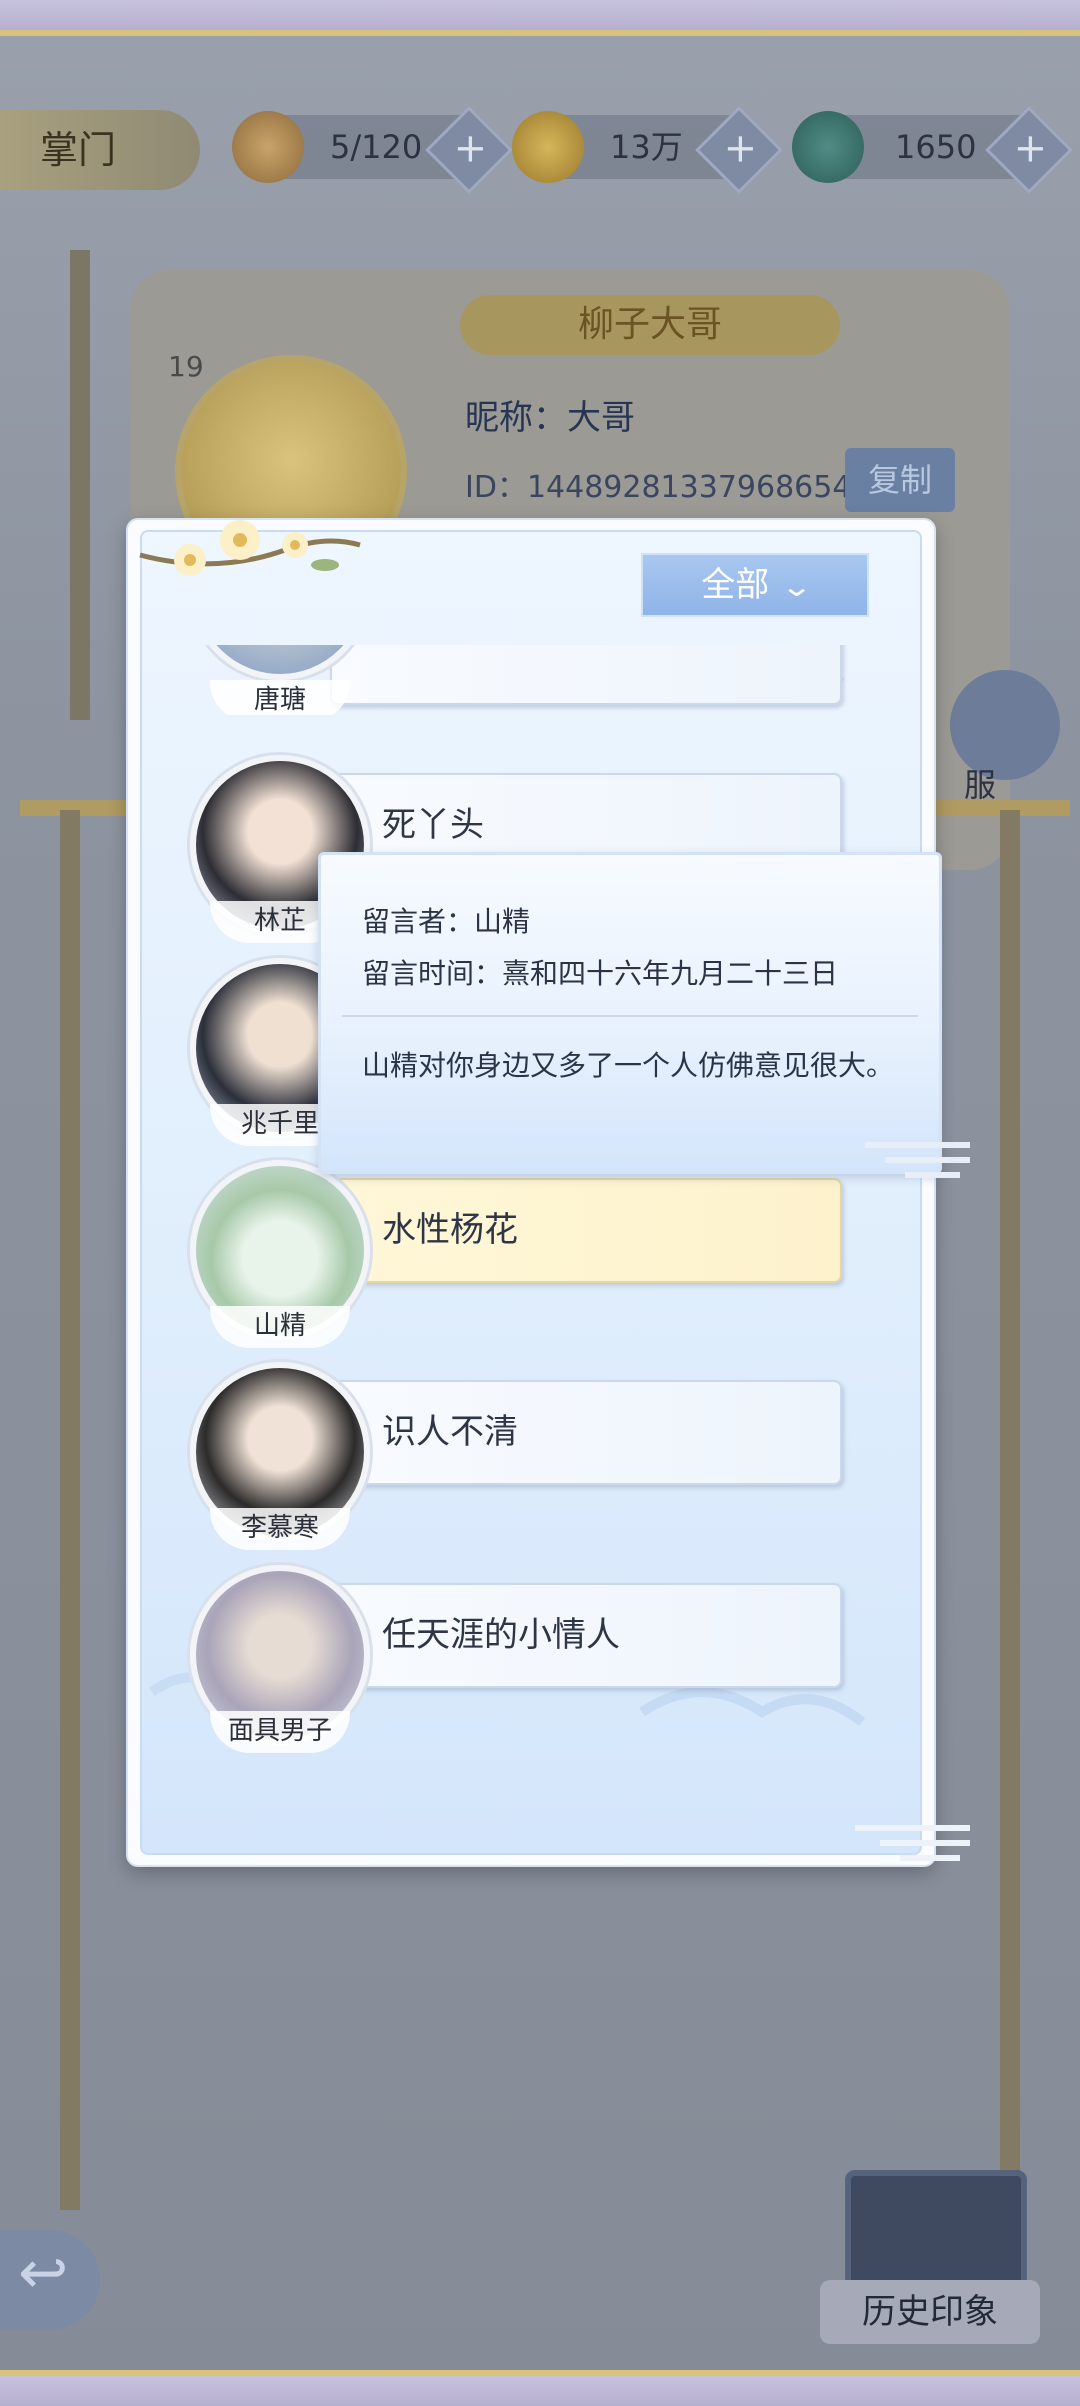 The height and width of the screenshot is (2406, 1080). I want to click on list-item: 水性杨花 山精, so click(520, 1254).